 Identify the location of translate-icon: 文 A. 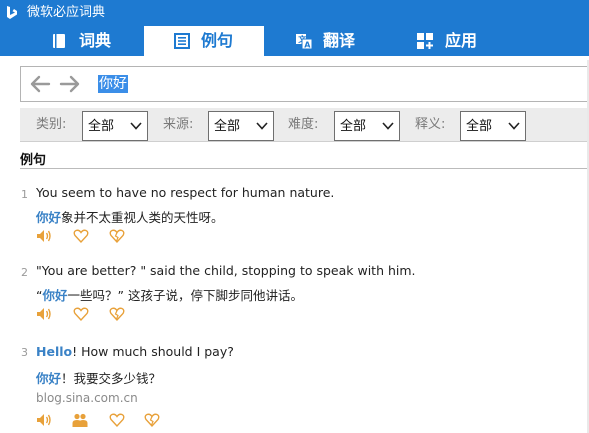
(304, 42).